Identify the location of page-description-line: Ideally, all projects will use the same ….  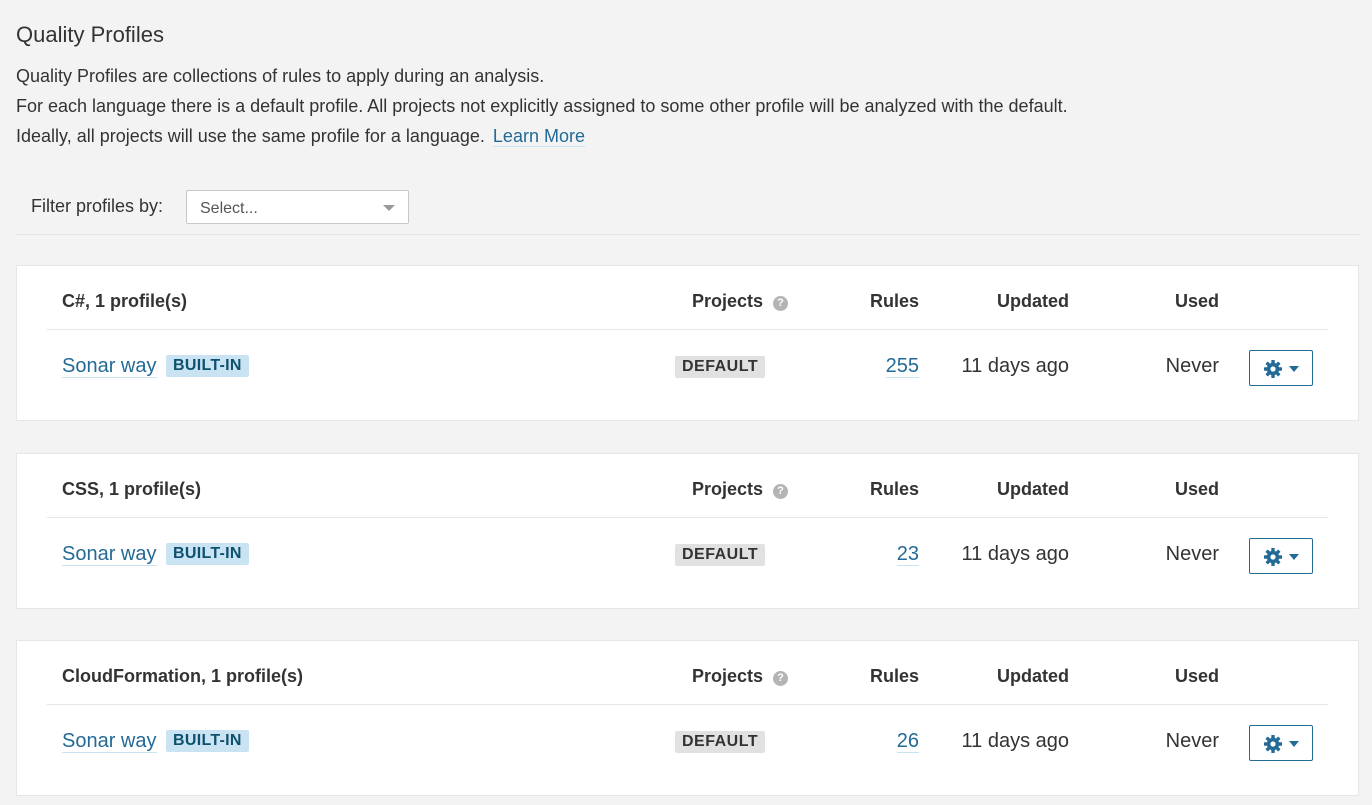
(300, 136).